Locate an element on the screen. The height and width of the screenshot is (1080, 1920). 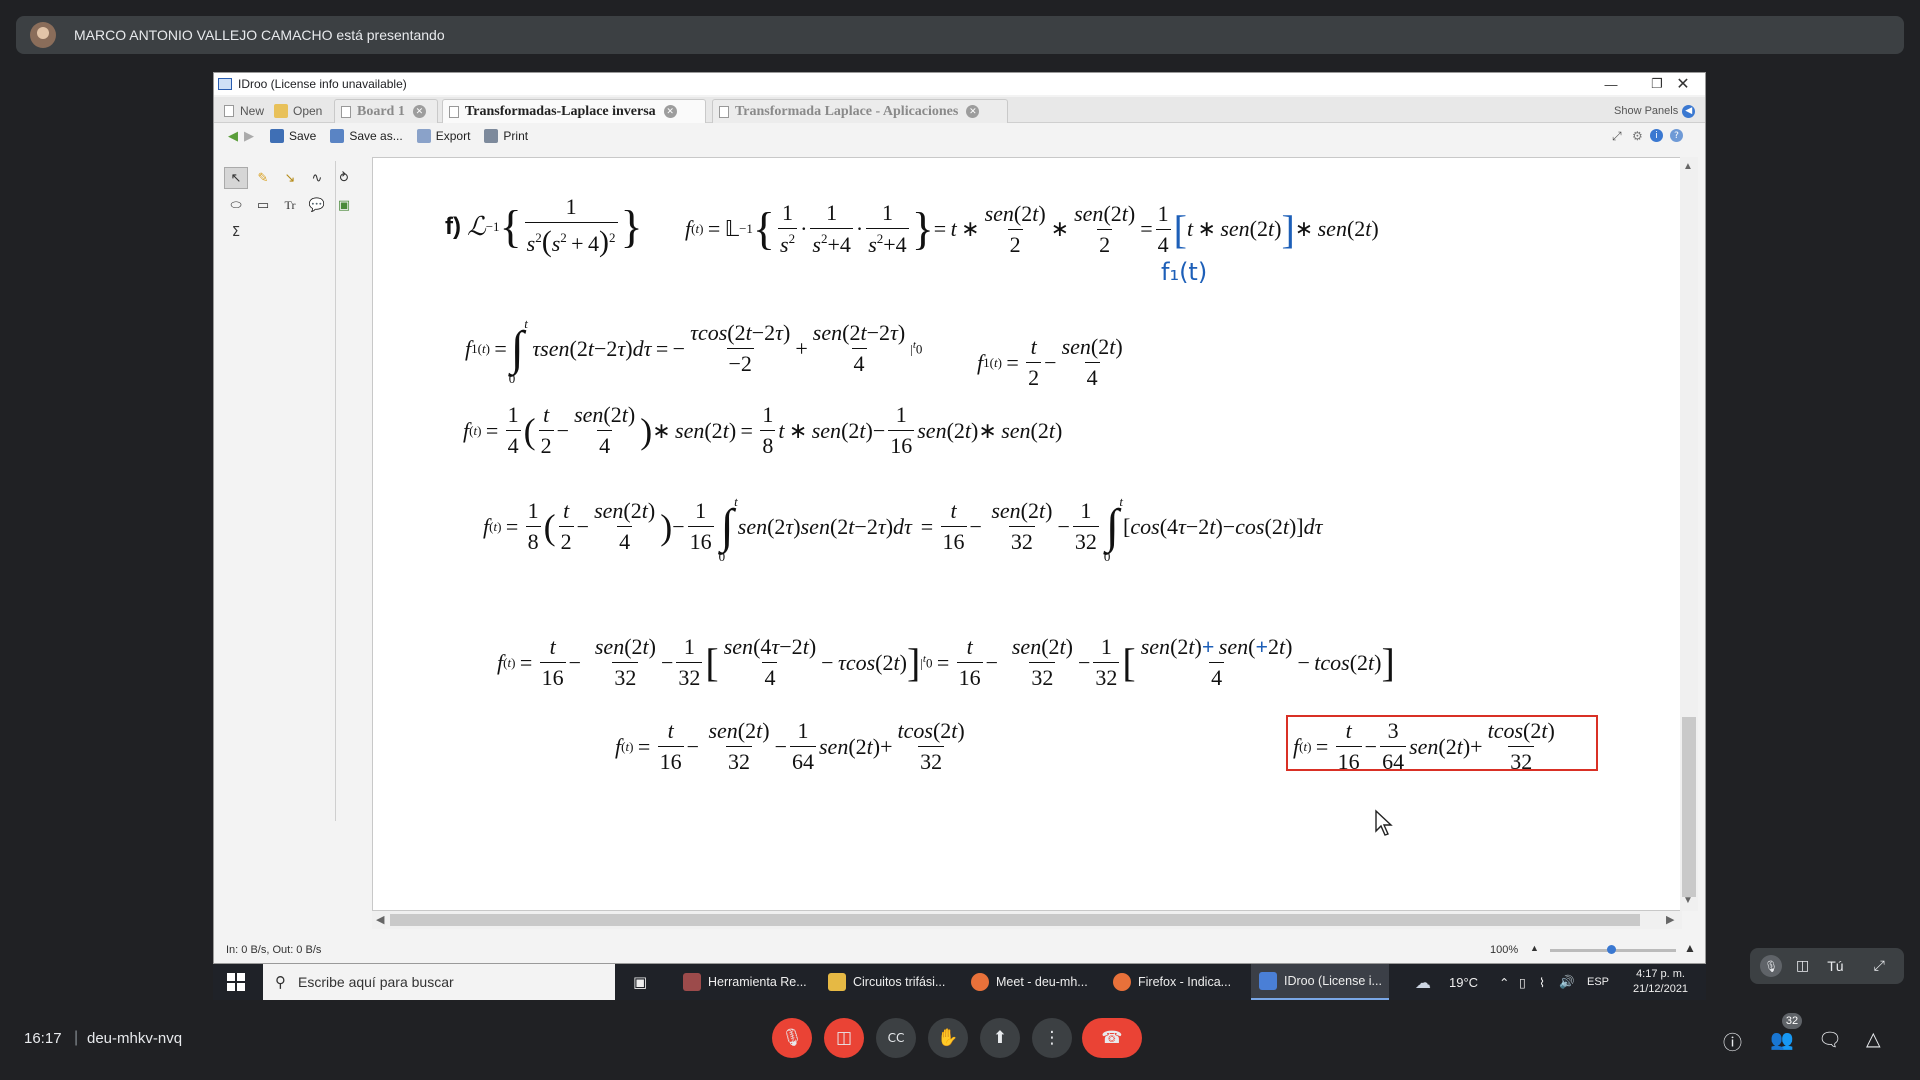
people-icon: 👥 is located at coordinates (1782, 1039).